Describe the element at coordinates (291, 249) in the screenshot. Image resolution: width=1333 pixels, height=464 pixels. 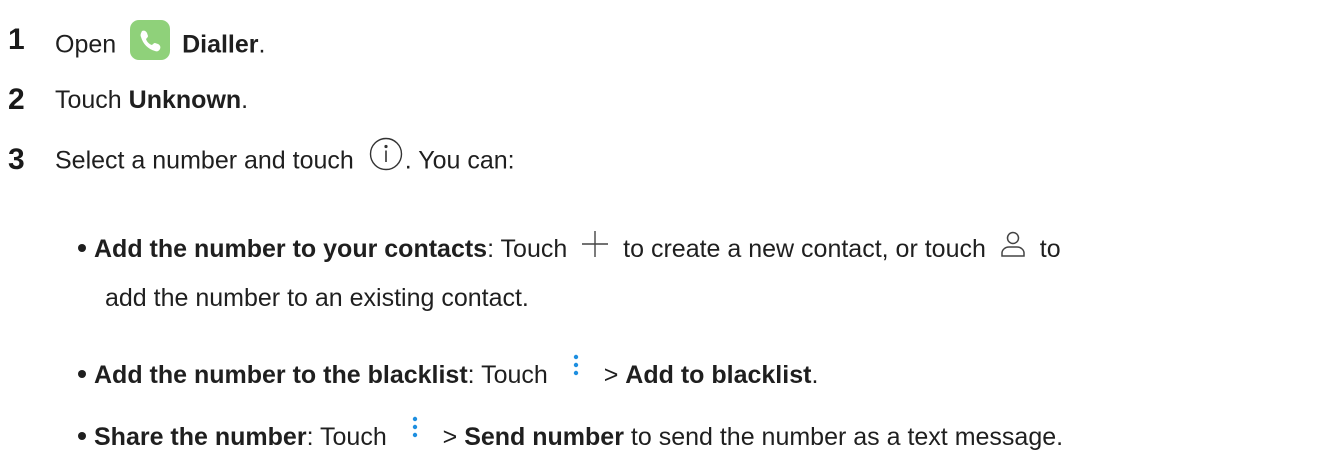
I see `option-title: Add the number to your contacts` at that location.